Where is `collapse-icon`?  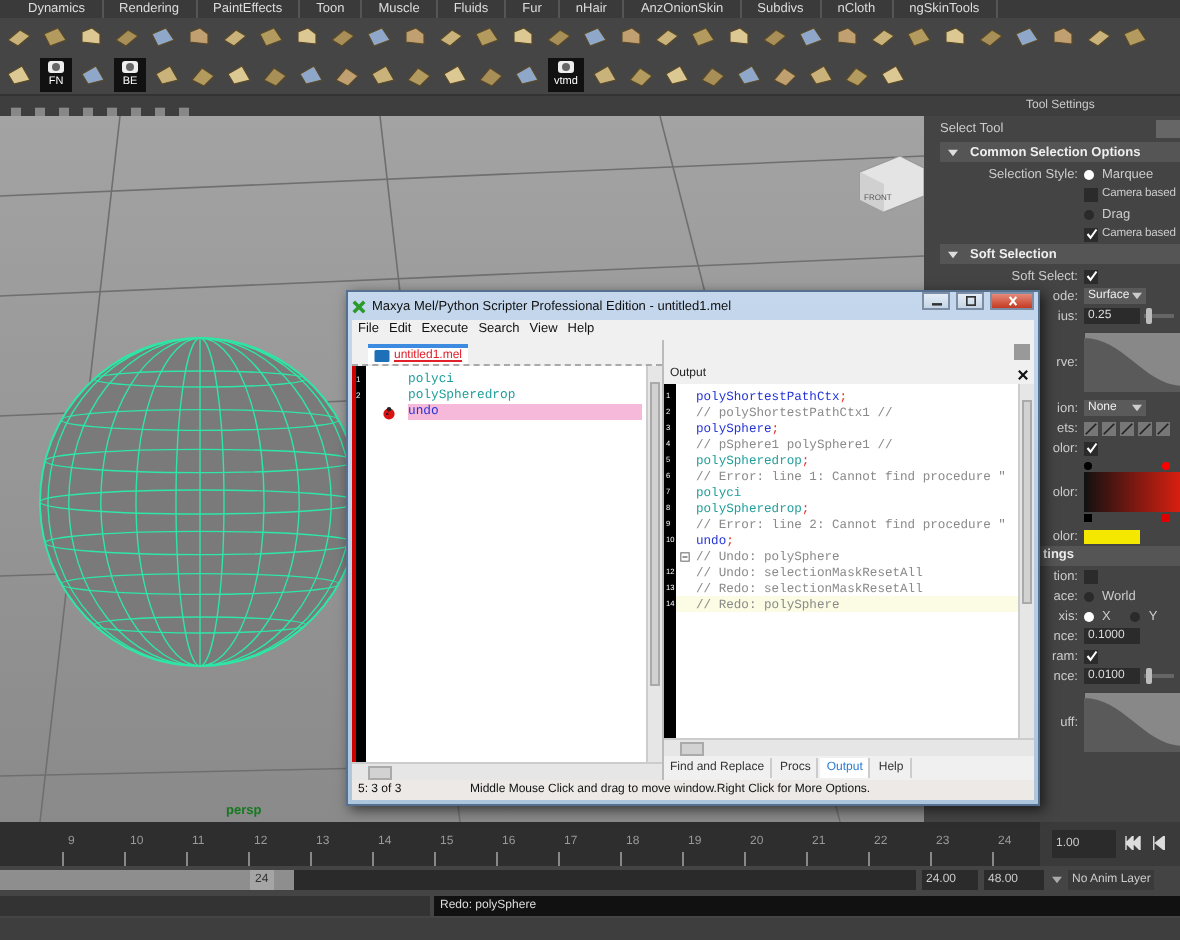 collapse-icon is located at coordinates (685, 556).